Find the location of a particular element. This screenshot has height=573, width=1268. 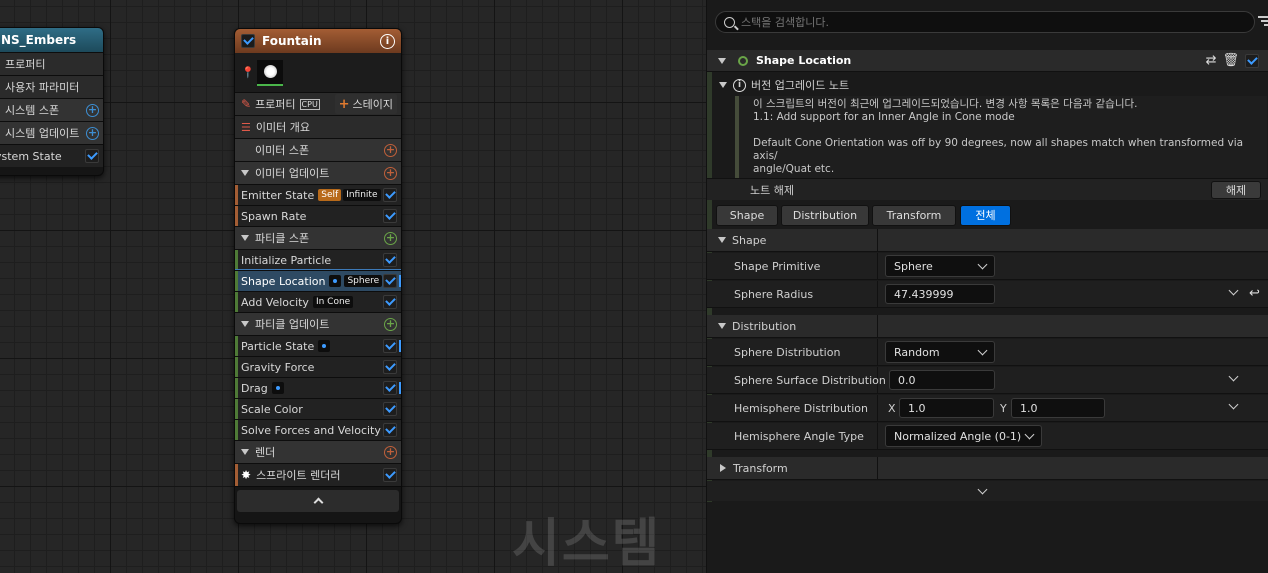

system-row-update: 시스템 업데이트 + is located at coordinates (51, 132).